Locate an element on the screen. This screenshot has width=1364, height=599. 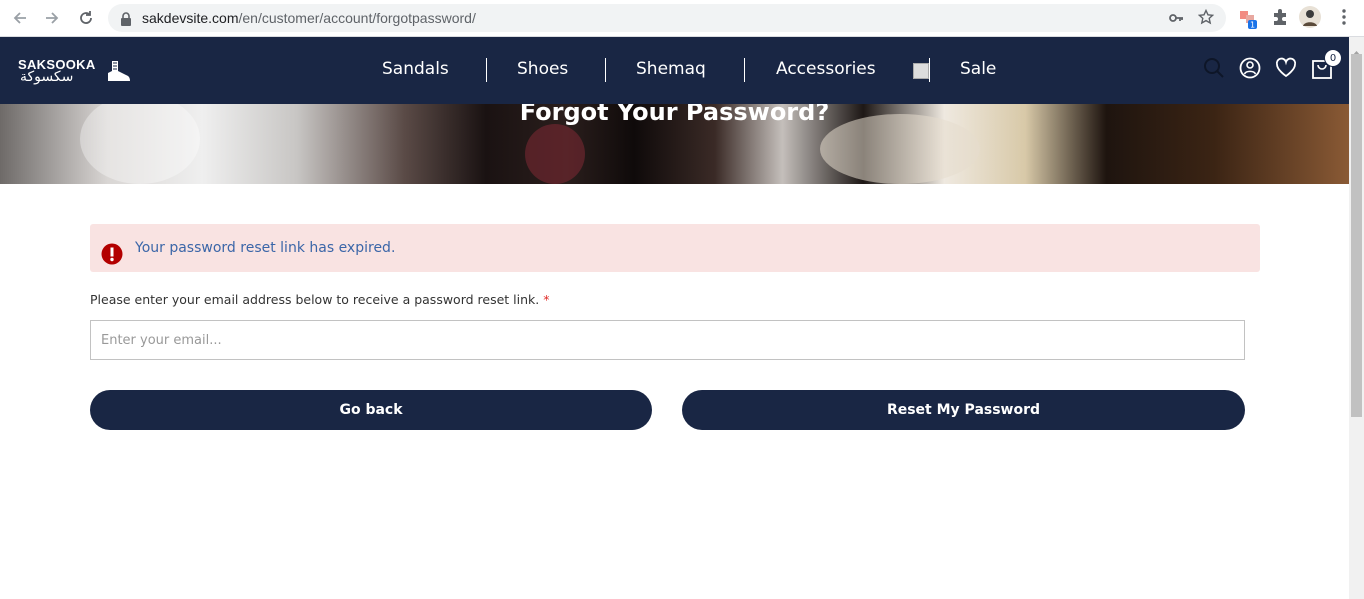
email-field is located at coordinates (667, 340).